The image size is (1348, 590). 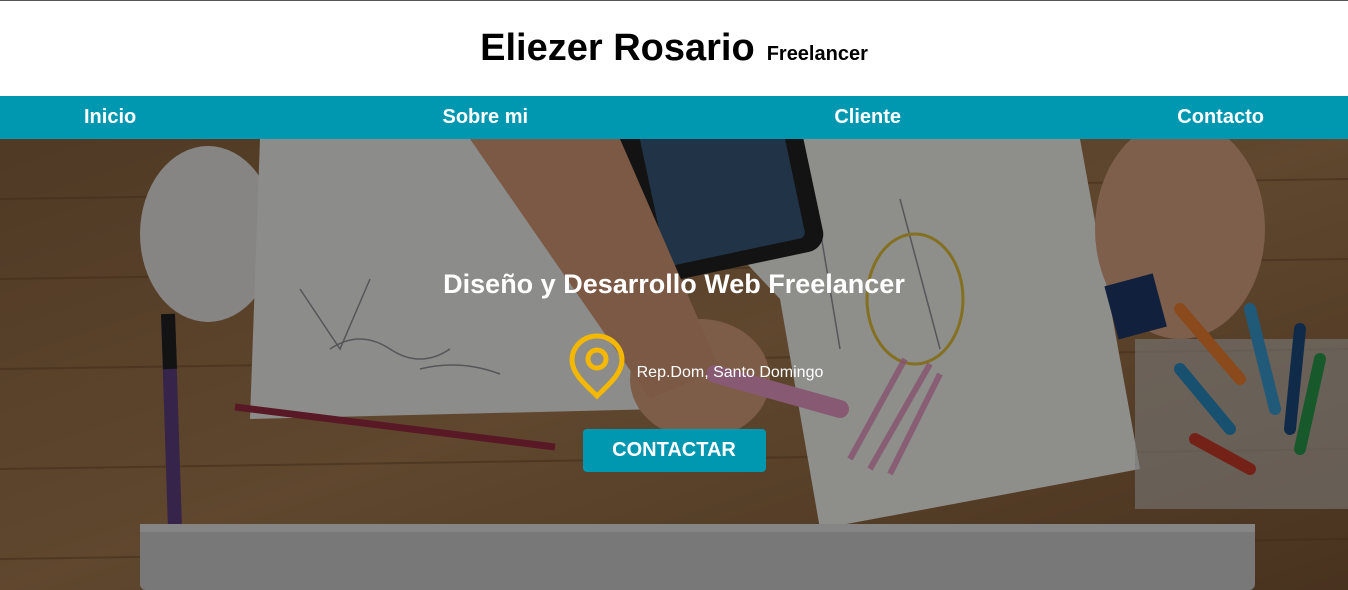 What do you see at coordinates (674, 117) in the screenshot?
I see `main-nav: Inicio Sobre mi Cliente Contacto` at bounding box center [674, 117].